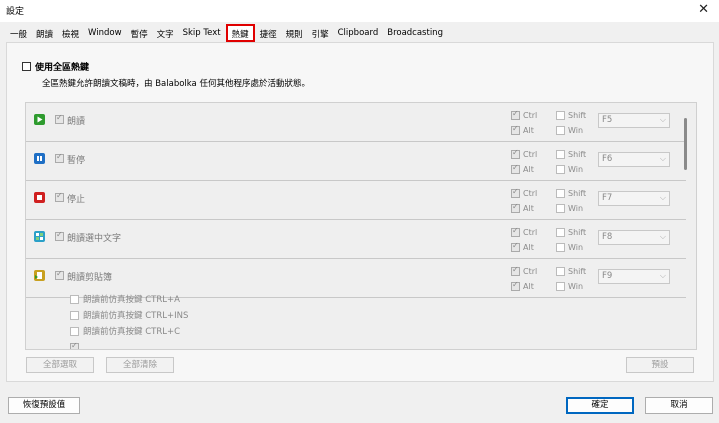 The width and height of the screenshot is (719, 423). Describe the element at coordinates (356, 239) in the screenshot. I see `hotkey-row: 朗讀選中文字 Ctrl Shift Alt Win F8 ⌵` at that location.